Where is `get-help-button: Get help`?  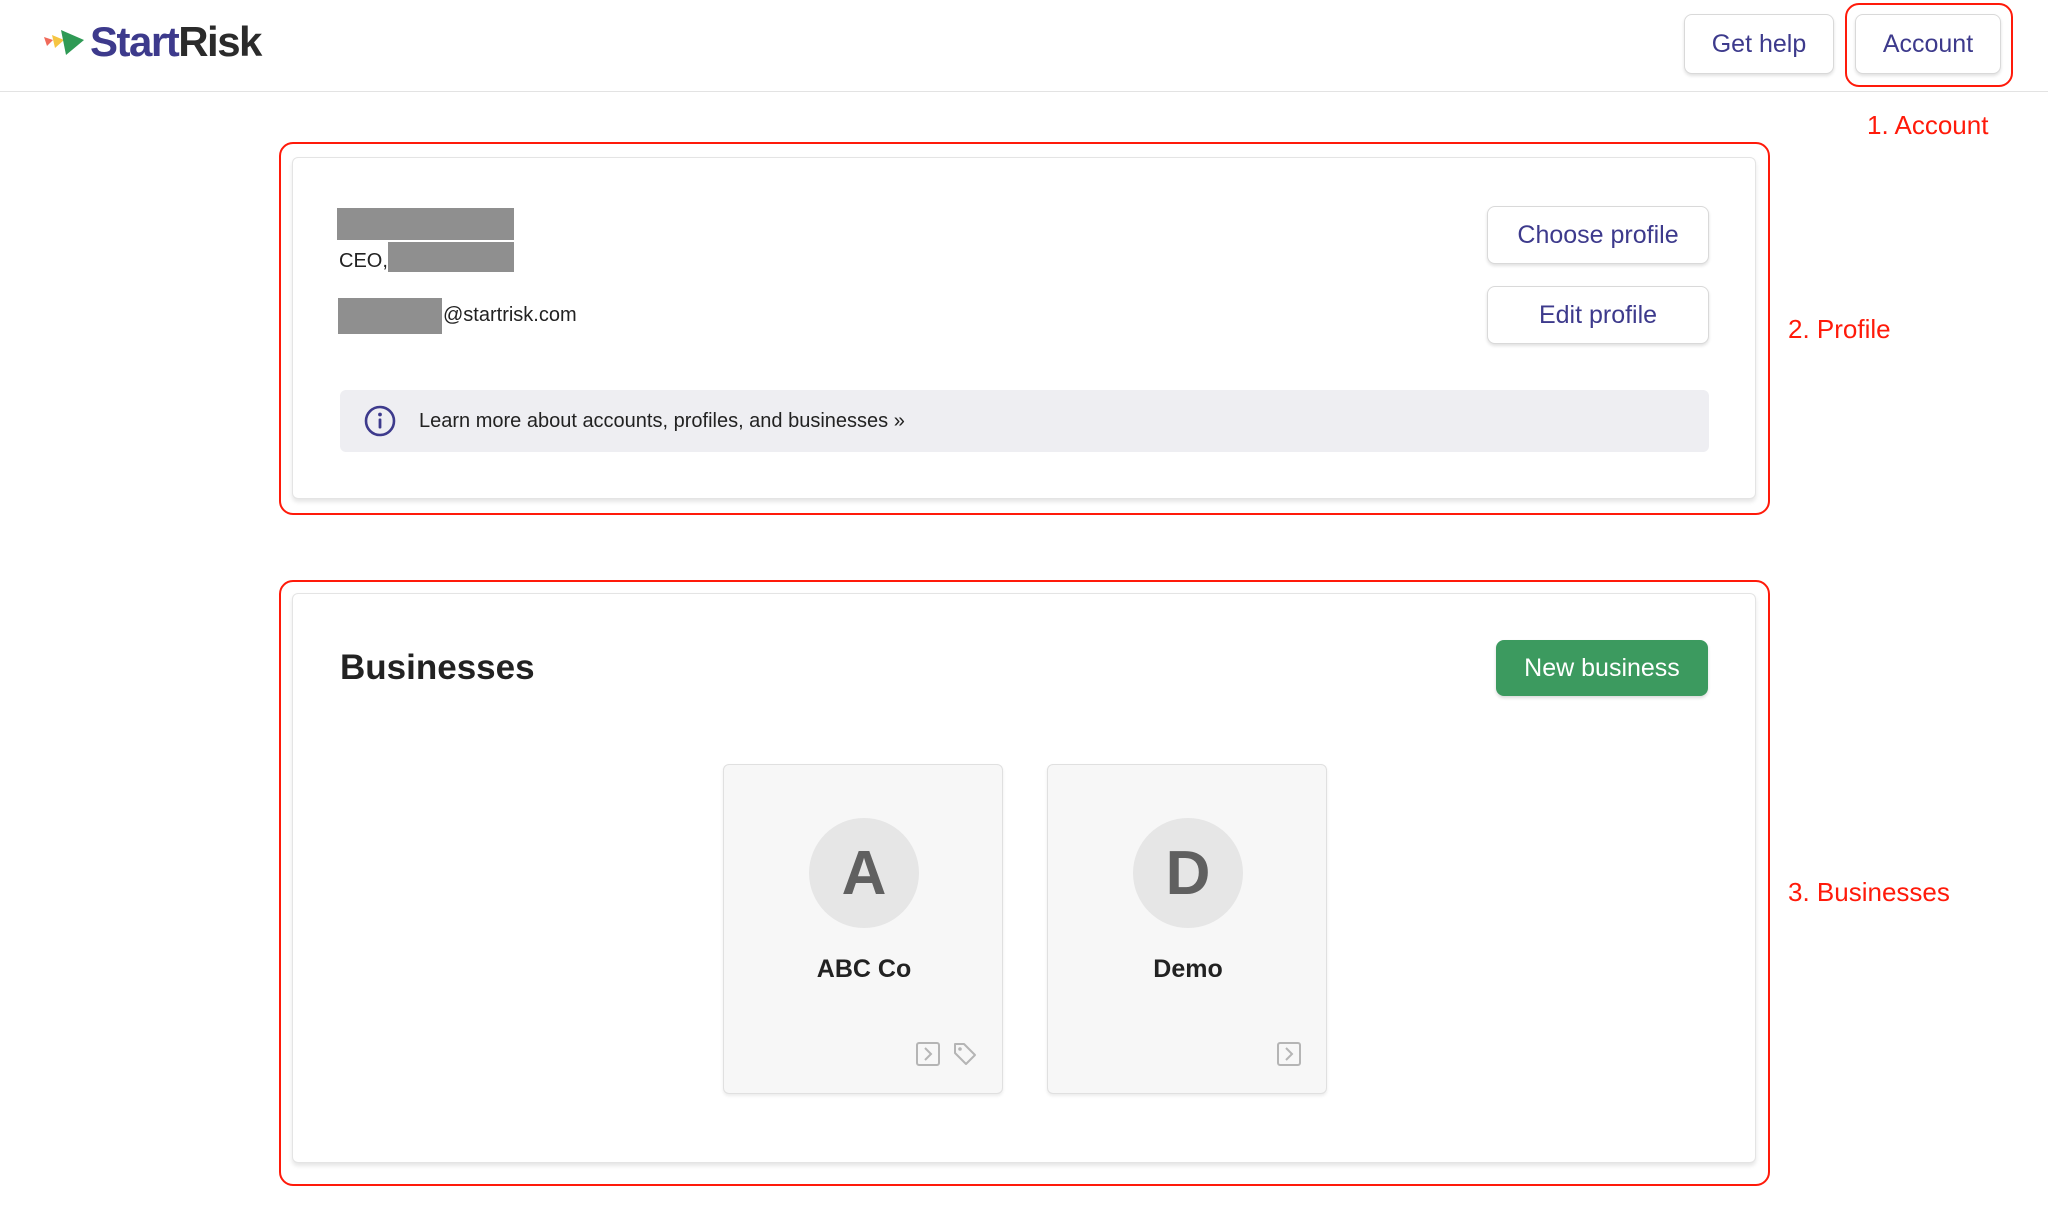
get-help-button: Get help is located at coordinates (1759, 44).